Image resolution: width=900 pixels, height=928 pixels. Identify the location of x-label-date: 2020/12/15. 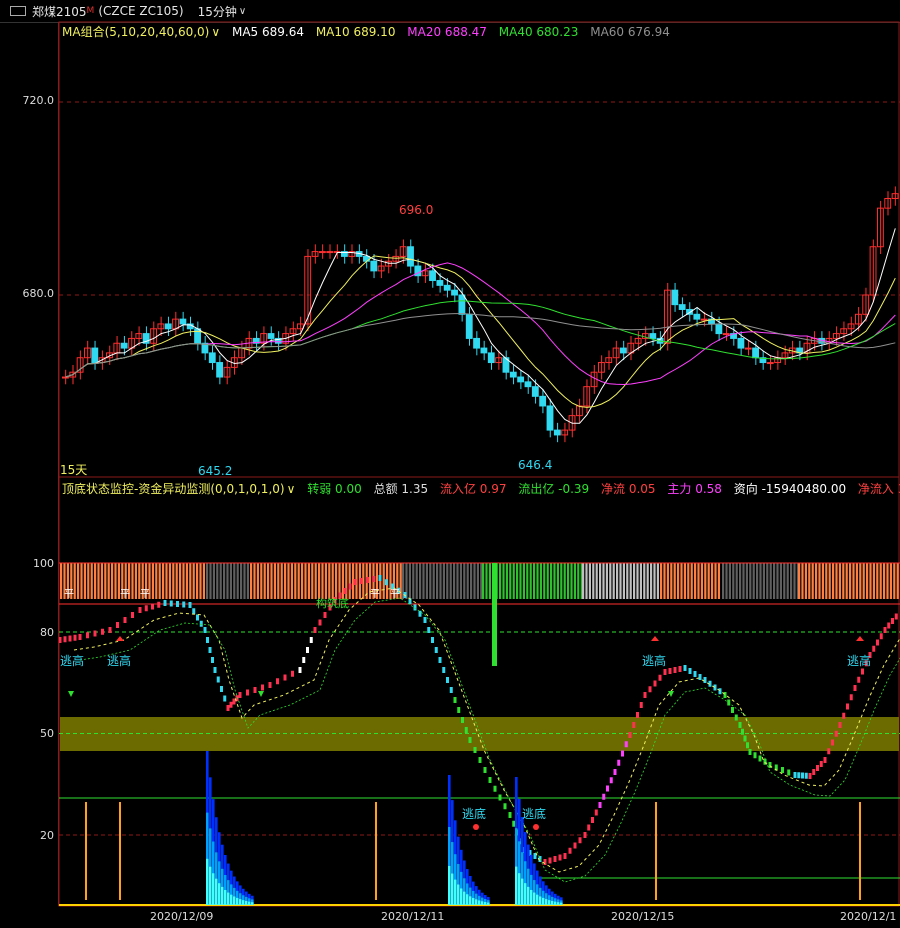
(643, 916).